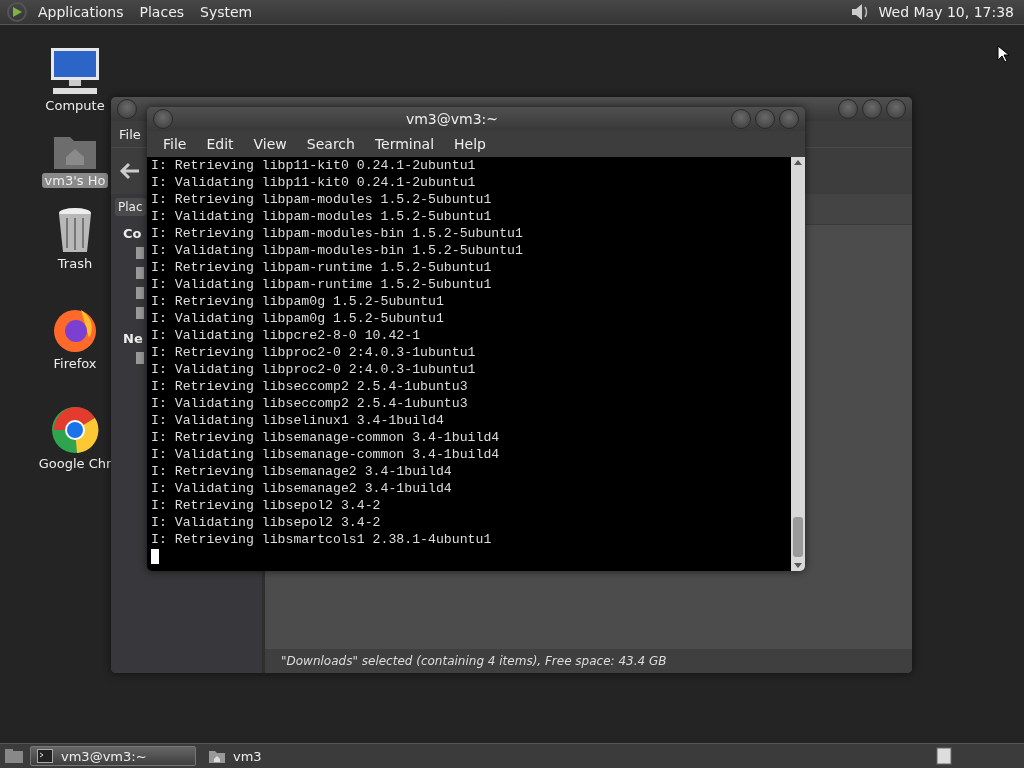  I want to click on terminal-line: I: Retrieving libpam-modules 1.5.2-5ubuntu1, so click(322, 199).